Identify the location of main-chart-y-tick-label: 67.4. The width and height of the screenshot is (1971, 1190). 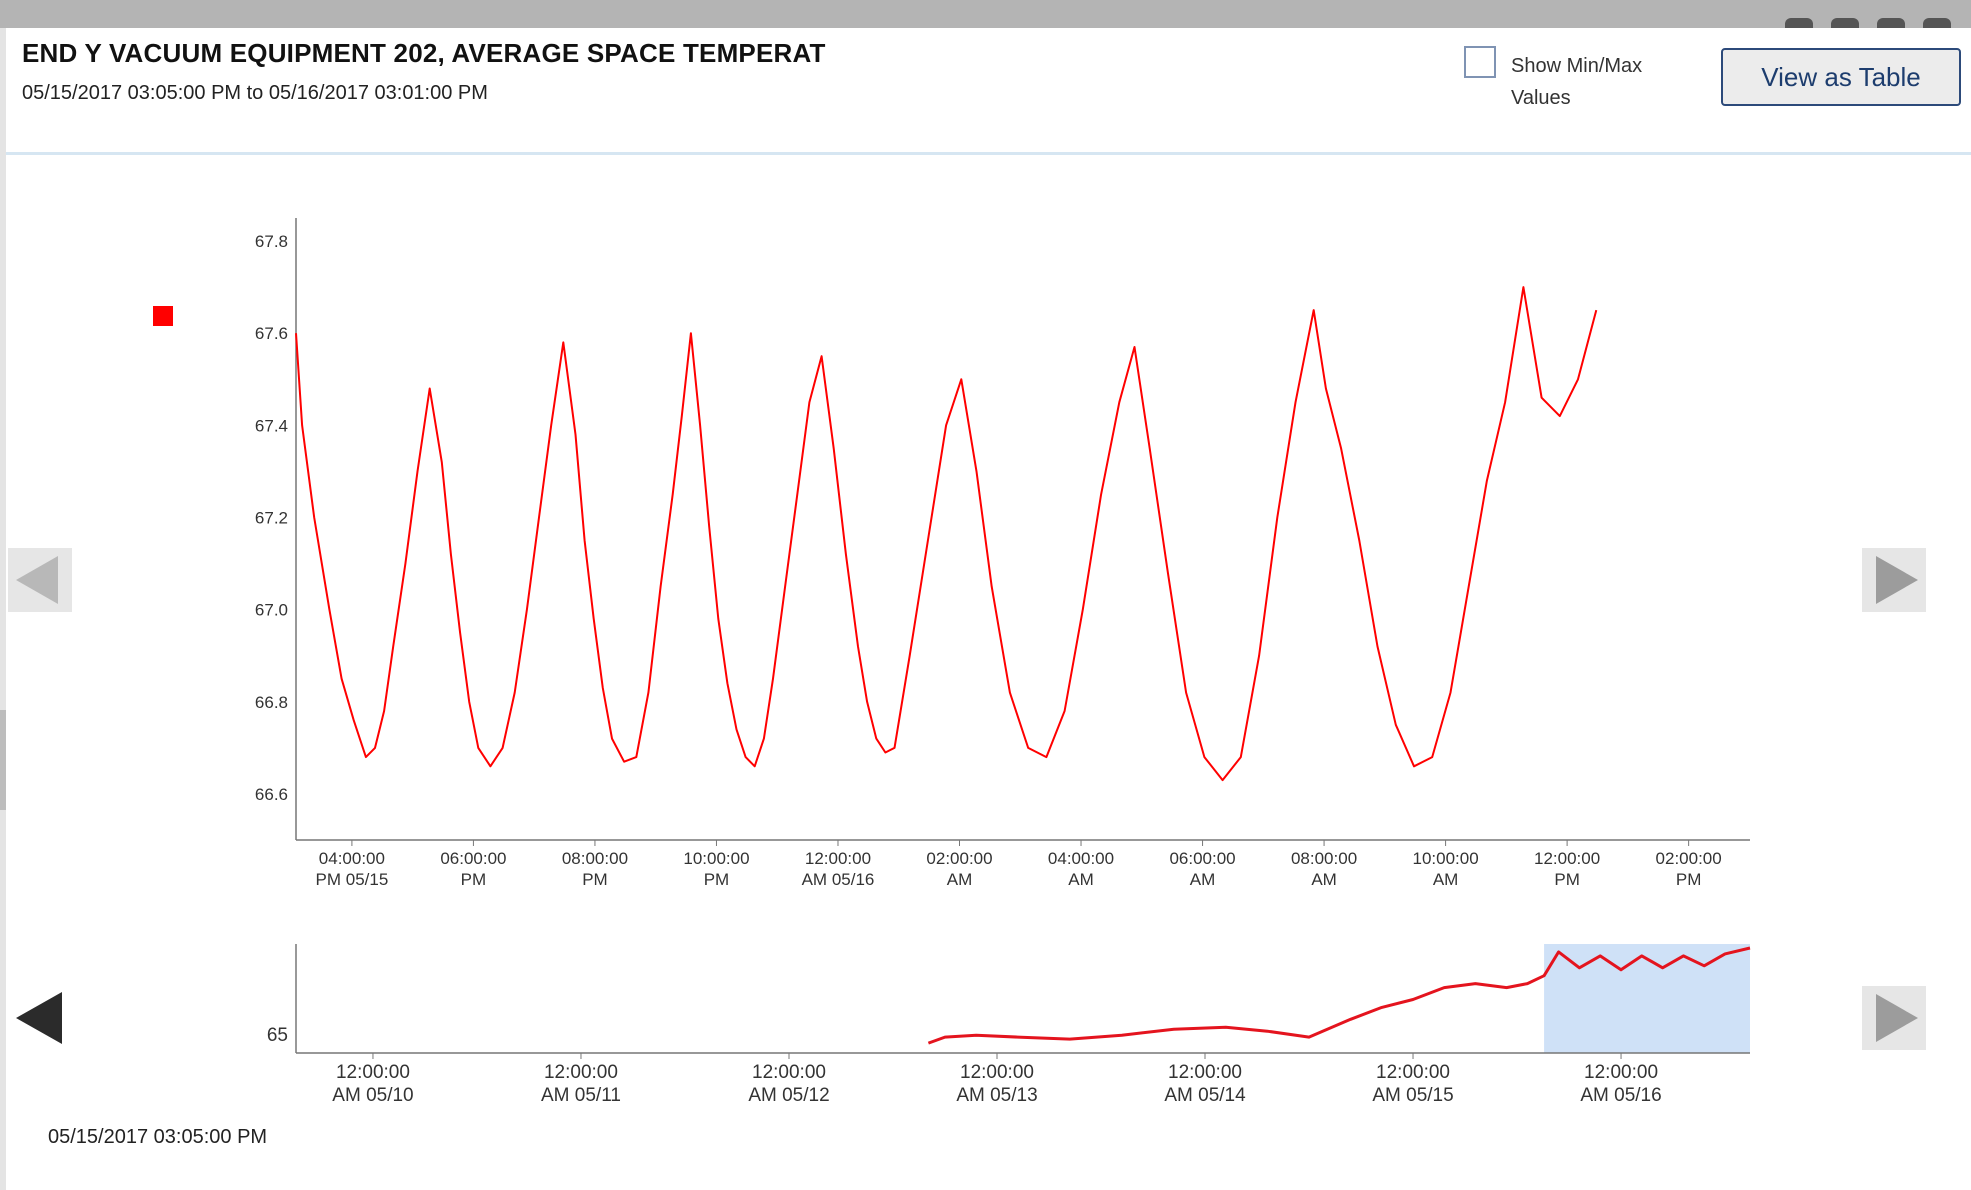
(271, 425).